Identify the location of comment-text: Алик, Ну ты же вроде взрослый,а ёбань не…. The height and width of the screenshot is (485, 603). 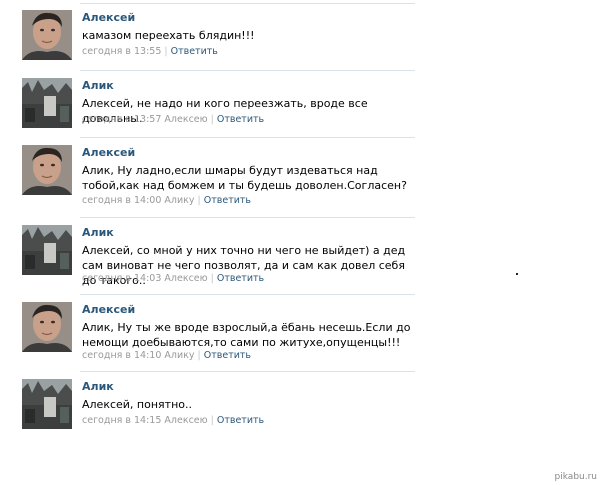
(246, 335).